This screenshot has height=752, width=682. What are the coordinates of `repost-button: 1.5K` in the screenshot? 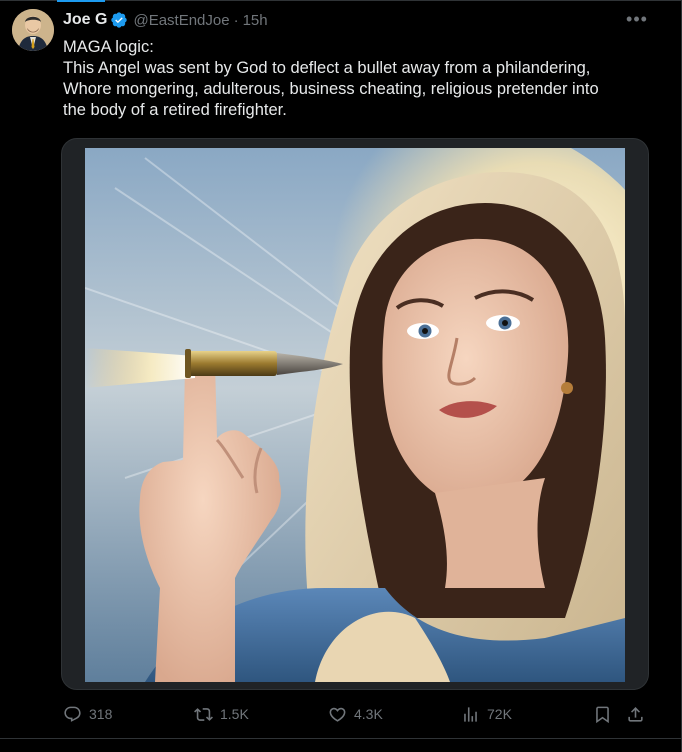 It's located at (221, 714).